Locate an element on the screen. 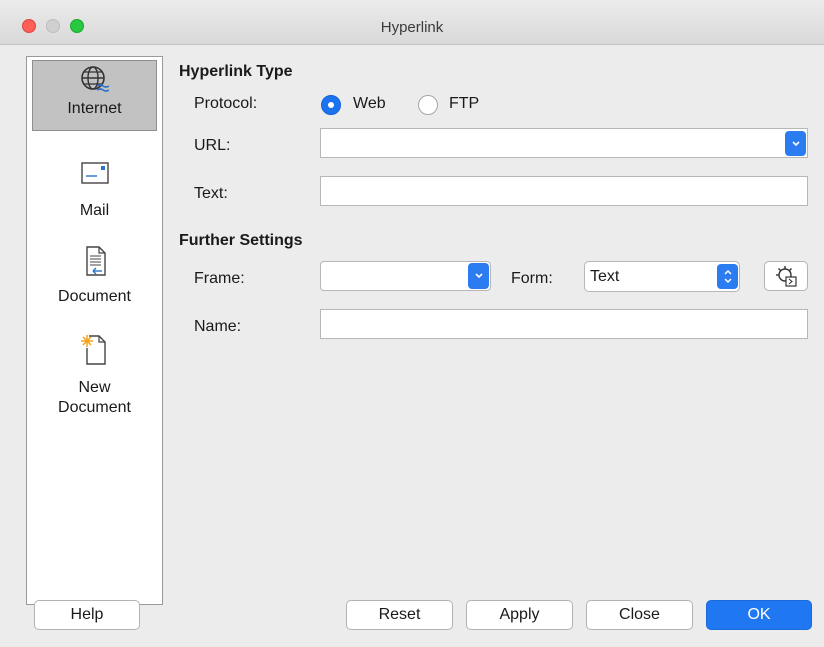  document-icon is located at coordinates (95, 261).